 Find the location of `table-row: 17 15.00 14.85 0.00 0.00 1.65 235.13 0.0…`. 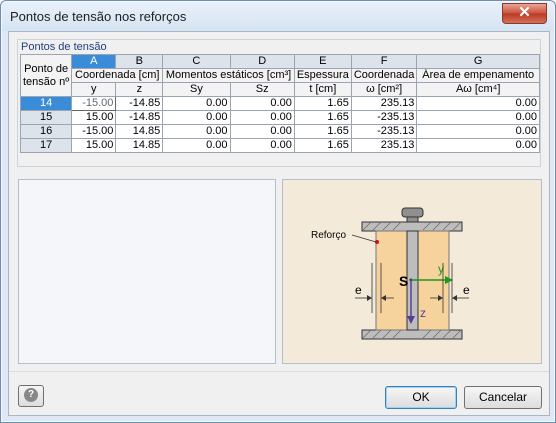

table-row: 17 15.00 14.85 0.00 0.00 1.65 235.13 0.0… is located at coordinates (279, 145).